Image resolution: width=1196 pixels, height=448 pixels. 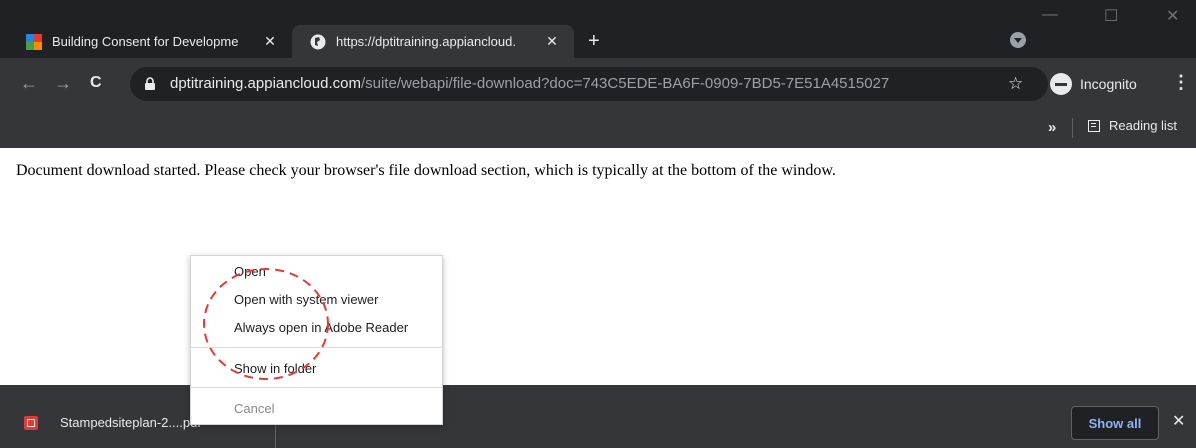 What do you see at coordinates (426, 41) in the screenshot?
I see `tab-title: https://dptitraining.appiancloud.` at bounding box center [426, 41].